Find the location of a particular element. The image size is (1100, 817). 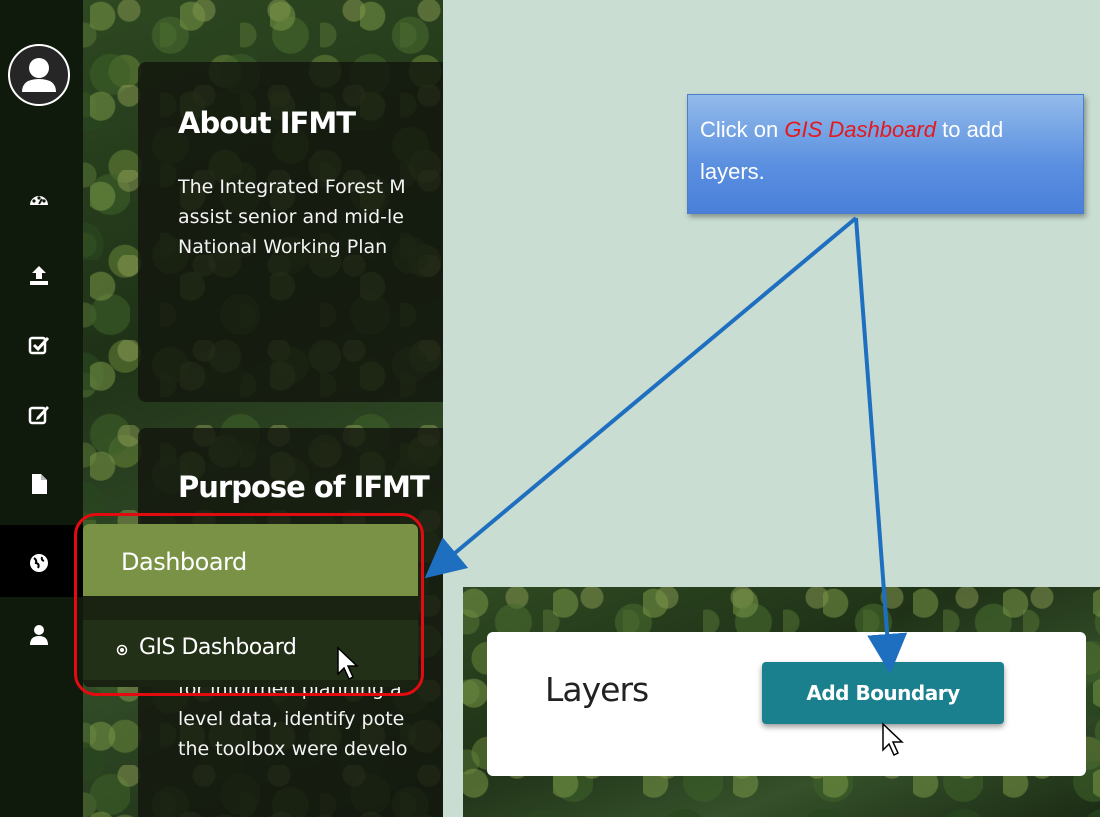

about-line: assist senior and mid-le is located at coordinates (291, 217).